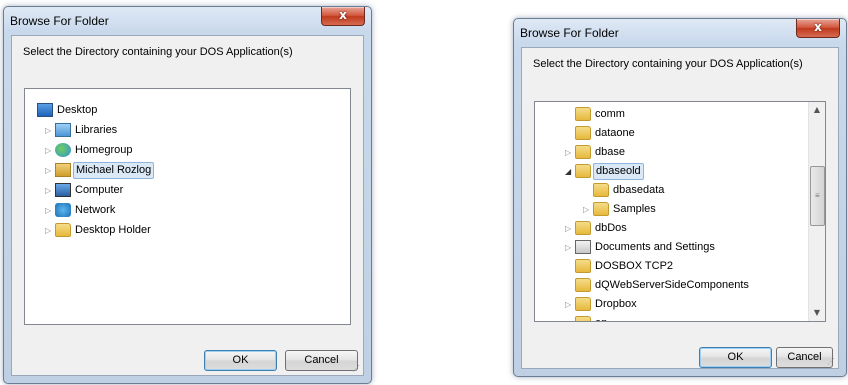  I want to click on scrollbar-thumb: ≡, so click(817, 196).